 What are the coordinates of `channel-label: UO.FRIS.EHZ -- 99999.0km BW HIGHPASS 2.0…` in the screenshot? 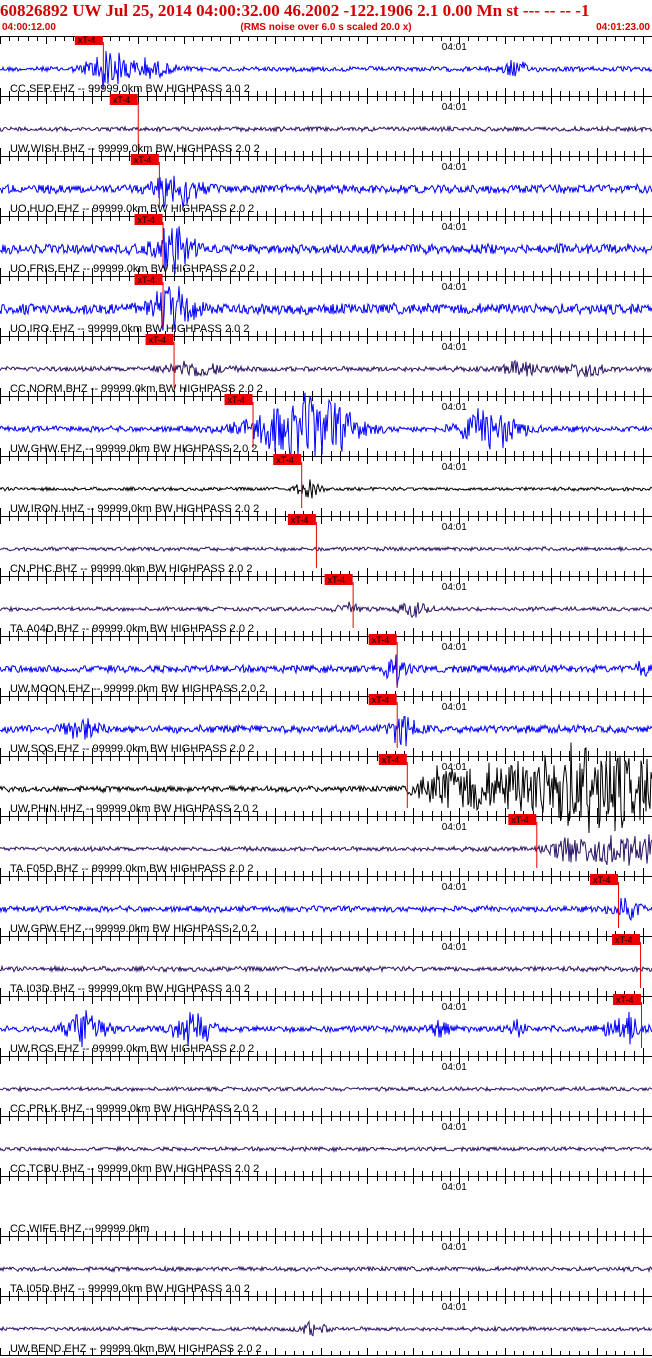 It's located at (132, 269).